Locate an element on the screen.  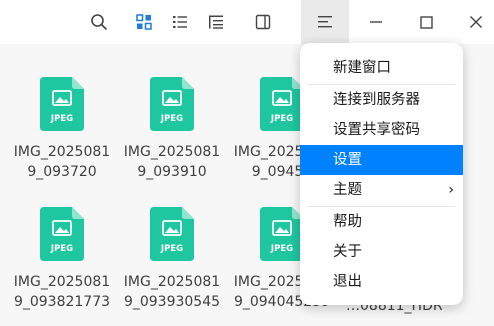
menu-item-label: 连接到服务器 is located at coordinates (376, 100).